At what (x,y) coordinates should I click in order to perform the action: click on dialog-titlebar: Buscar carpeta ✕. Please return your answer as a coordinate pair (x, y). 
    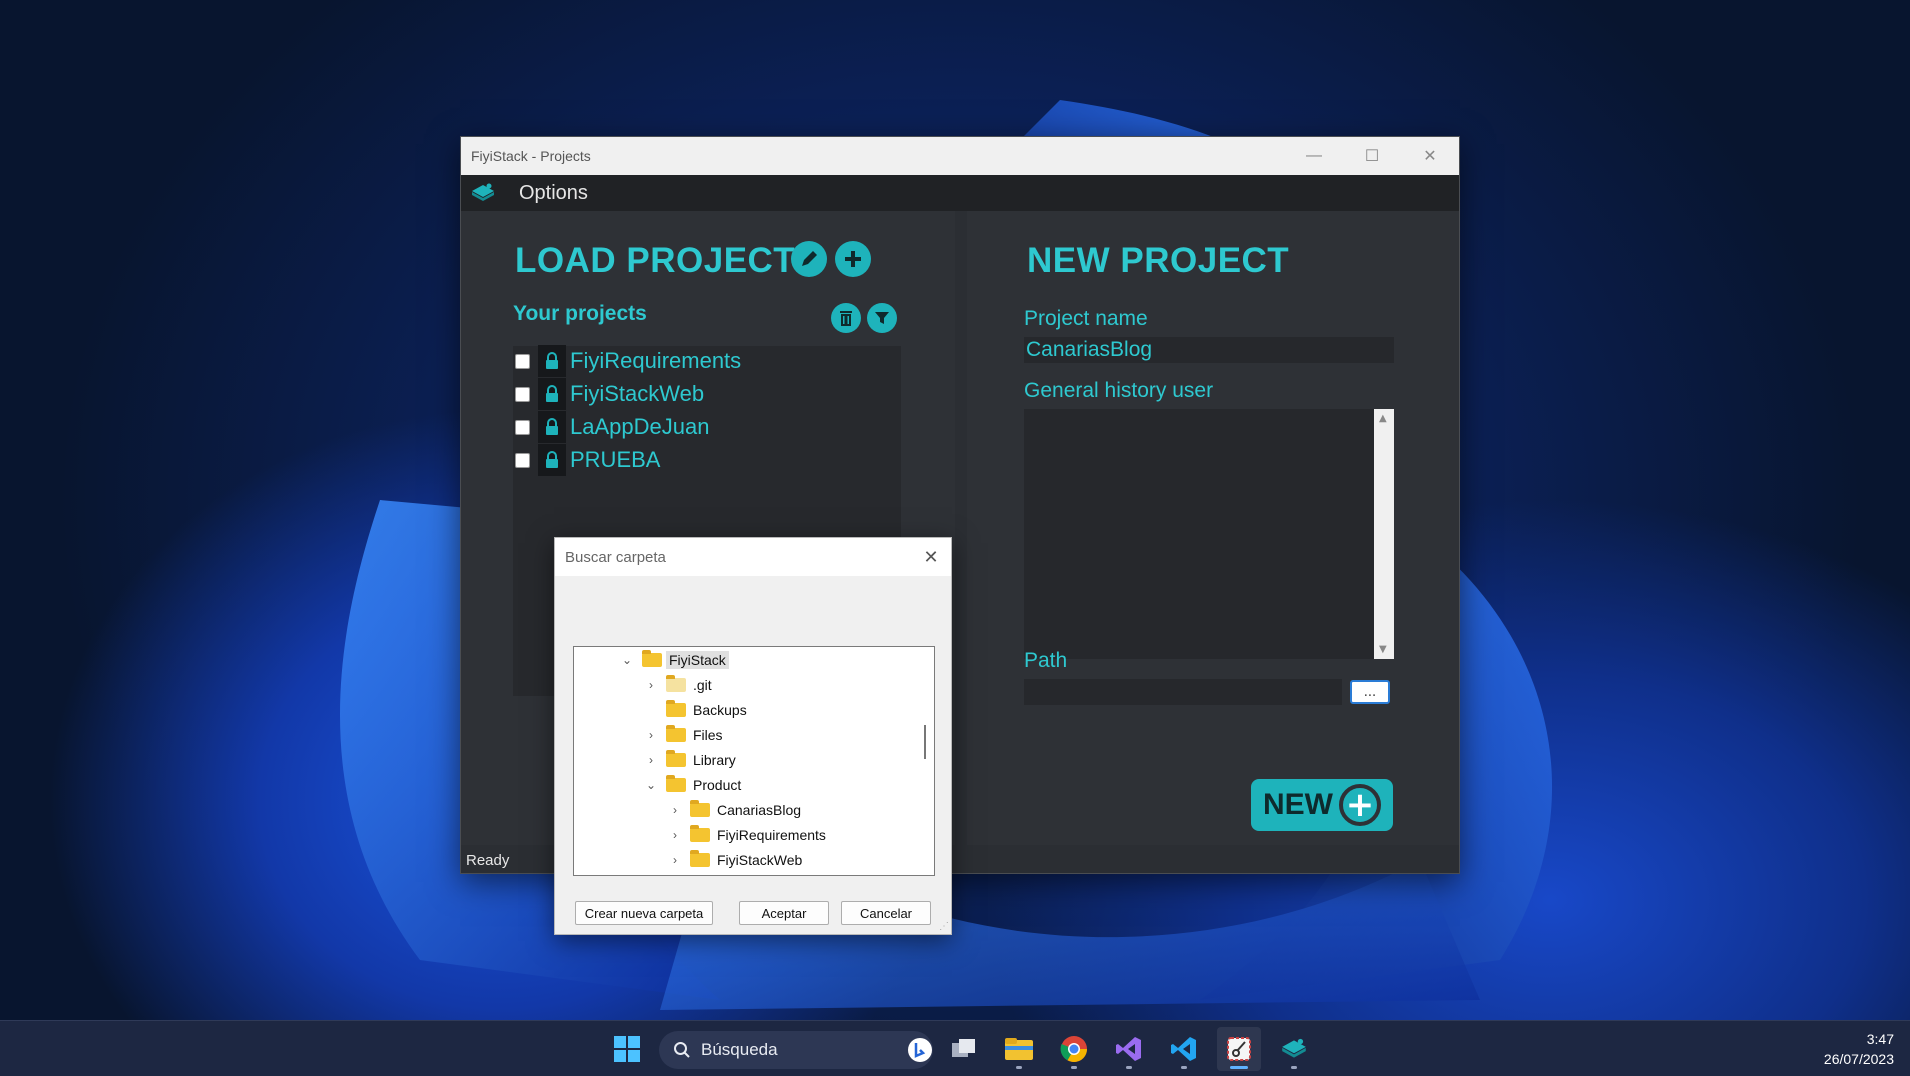
    Looking at the image, I should click on (753, 557).